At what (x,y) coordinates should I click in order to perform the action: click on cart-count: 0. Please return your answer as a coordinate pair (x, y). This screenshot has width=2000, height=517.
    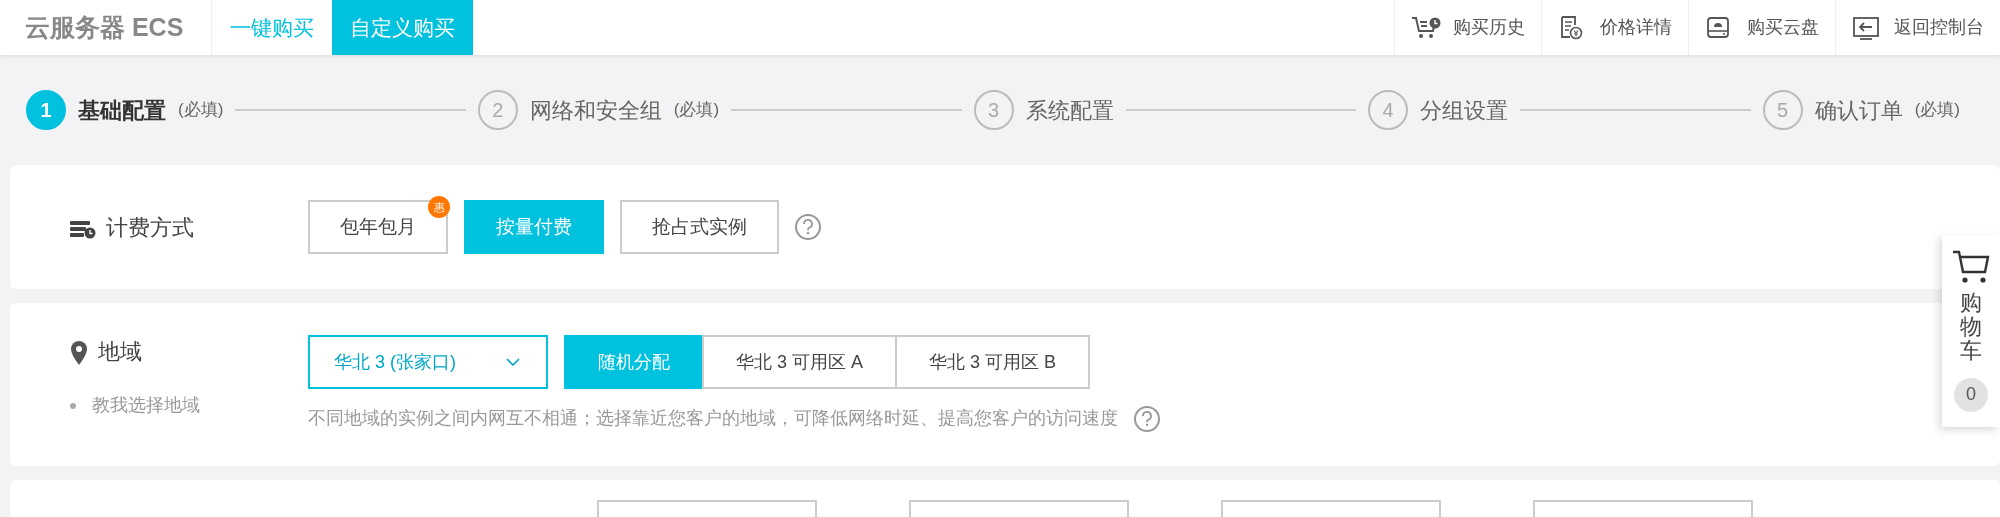
    Looking at the image, I should click on (1971, 394).